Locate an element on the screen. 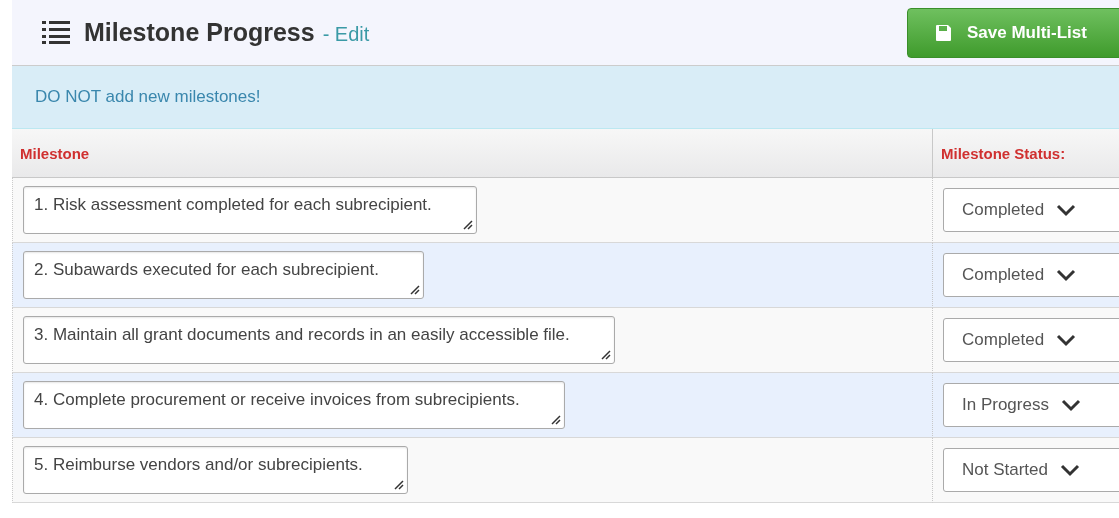 The height and width of the screenshot is (518, 1119). status-dropdown: In Progress is located at coordinates (1031, 405).